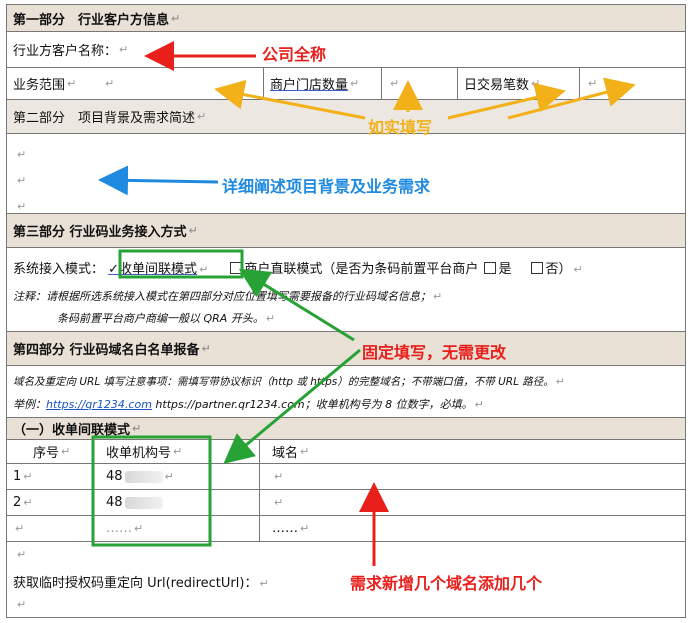 The image size is (693, 623). I want to click on option-direct-mode: 商户直联模式（是否为条码前置平台商户, so click(361, 269).